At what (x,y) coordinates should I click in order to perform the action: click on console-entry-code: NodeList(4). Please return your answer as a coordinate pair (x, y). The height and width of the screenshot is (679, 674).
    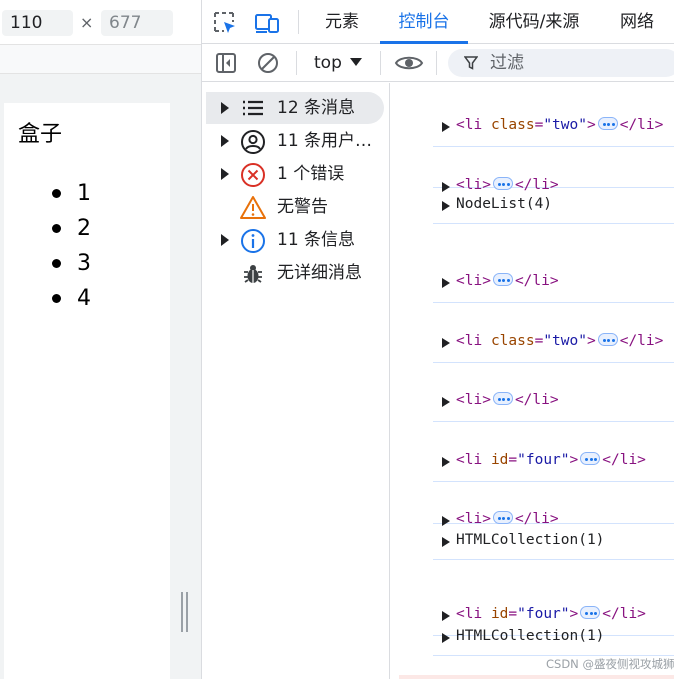
    Looking at the image, I should click on (504, 204).